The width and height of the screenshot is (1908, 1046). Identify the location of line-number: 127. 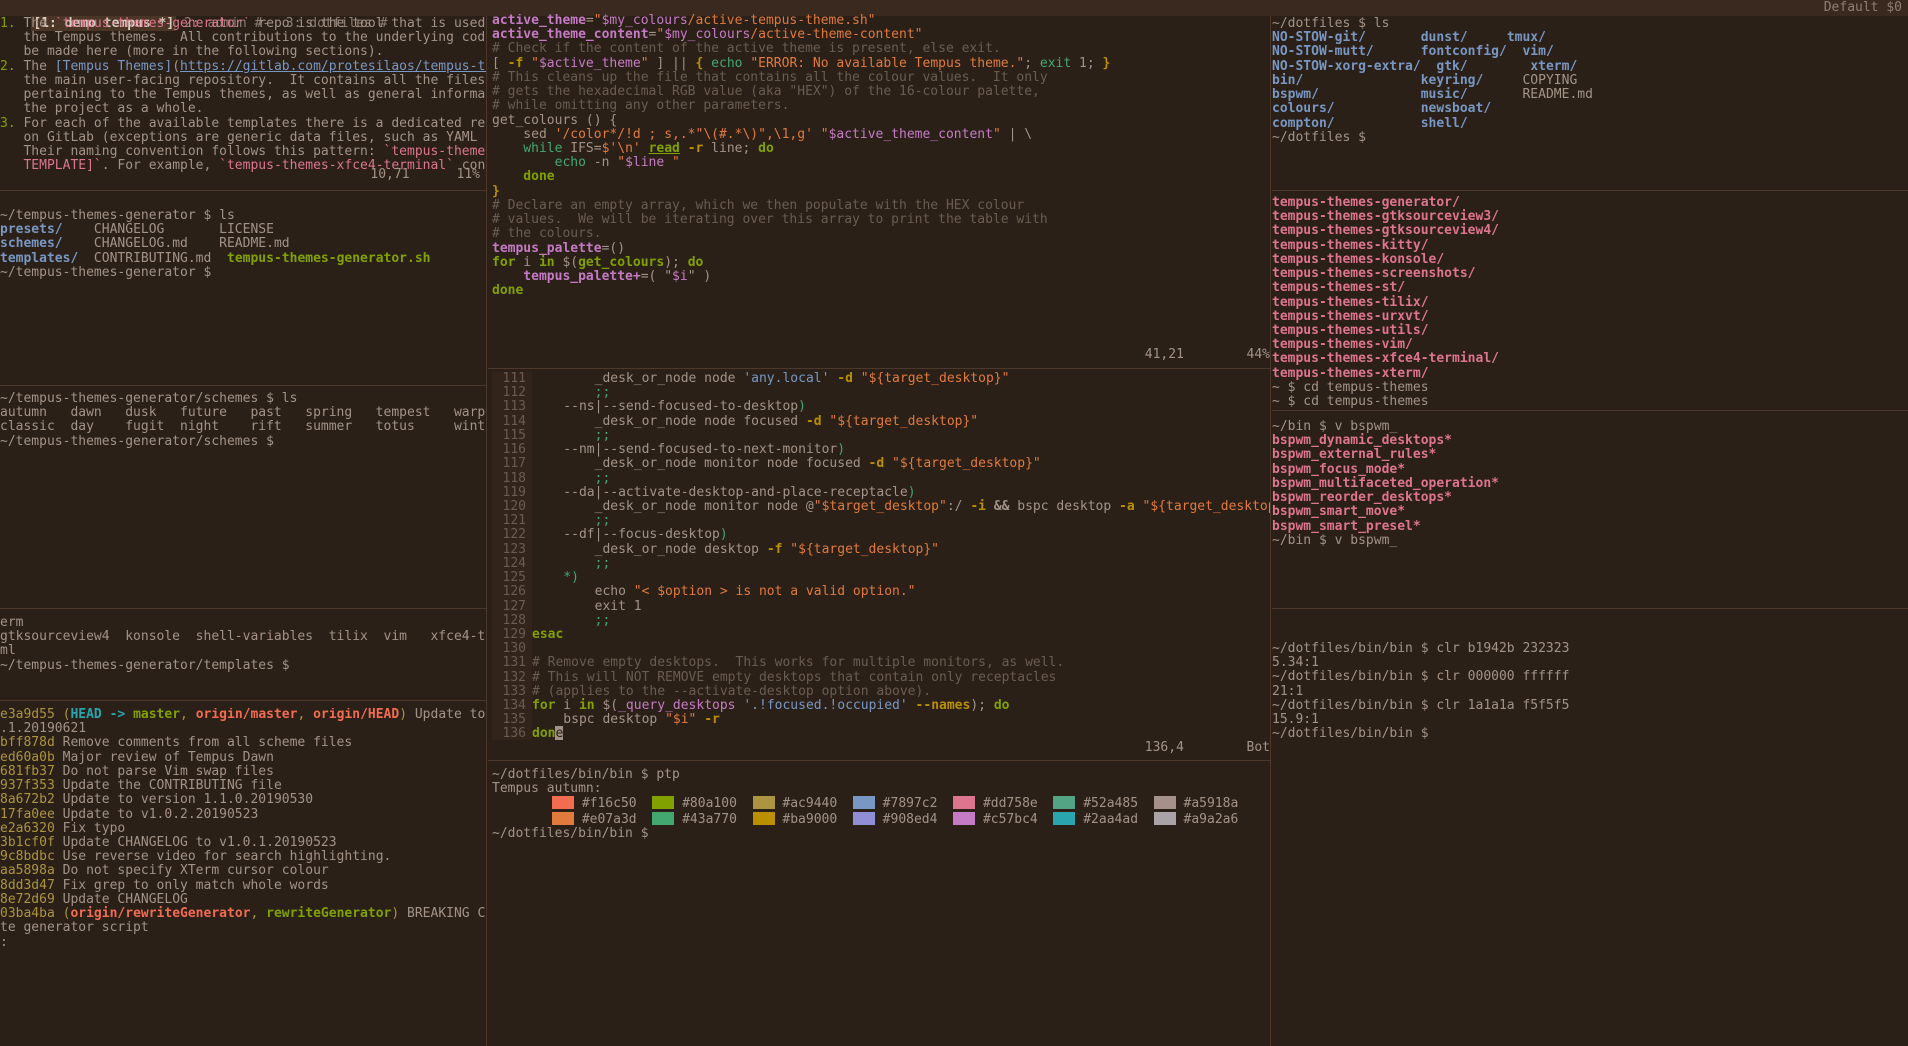
(512, 606).